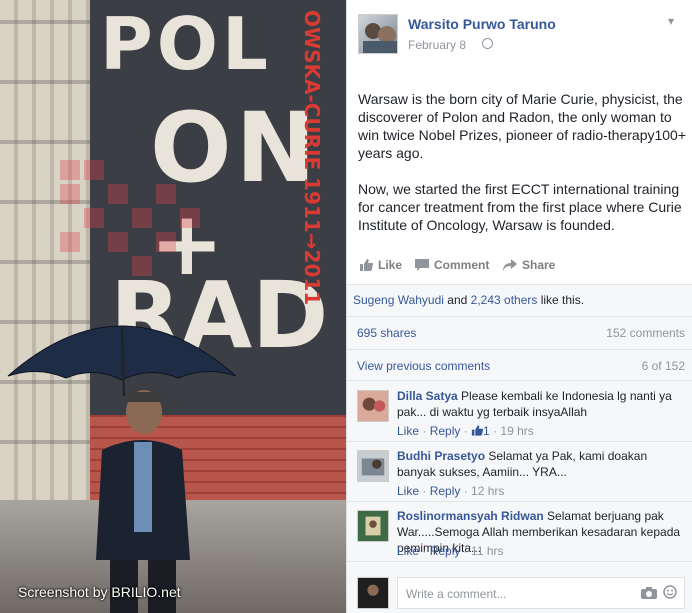  I want to click on comment-count: 152 comments, so click(645, 333).